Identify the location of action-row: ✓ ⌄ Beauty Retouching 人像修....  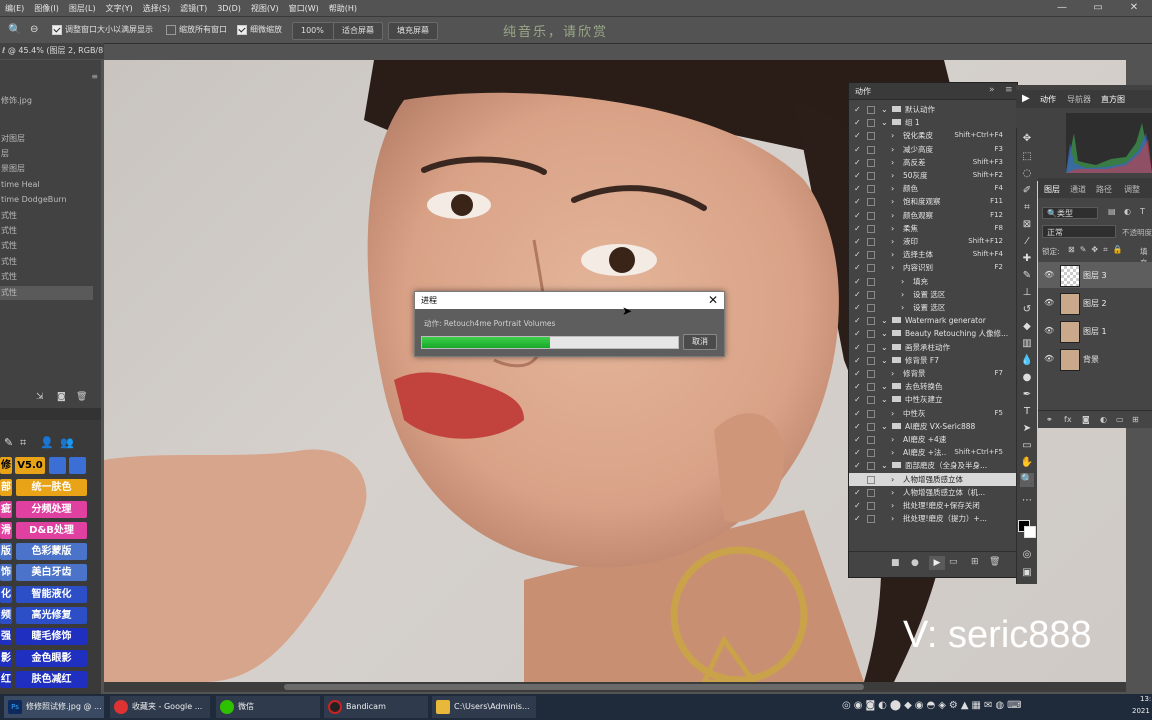
(933, 333).